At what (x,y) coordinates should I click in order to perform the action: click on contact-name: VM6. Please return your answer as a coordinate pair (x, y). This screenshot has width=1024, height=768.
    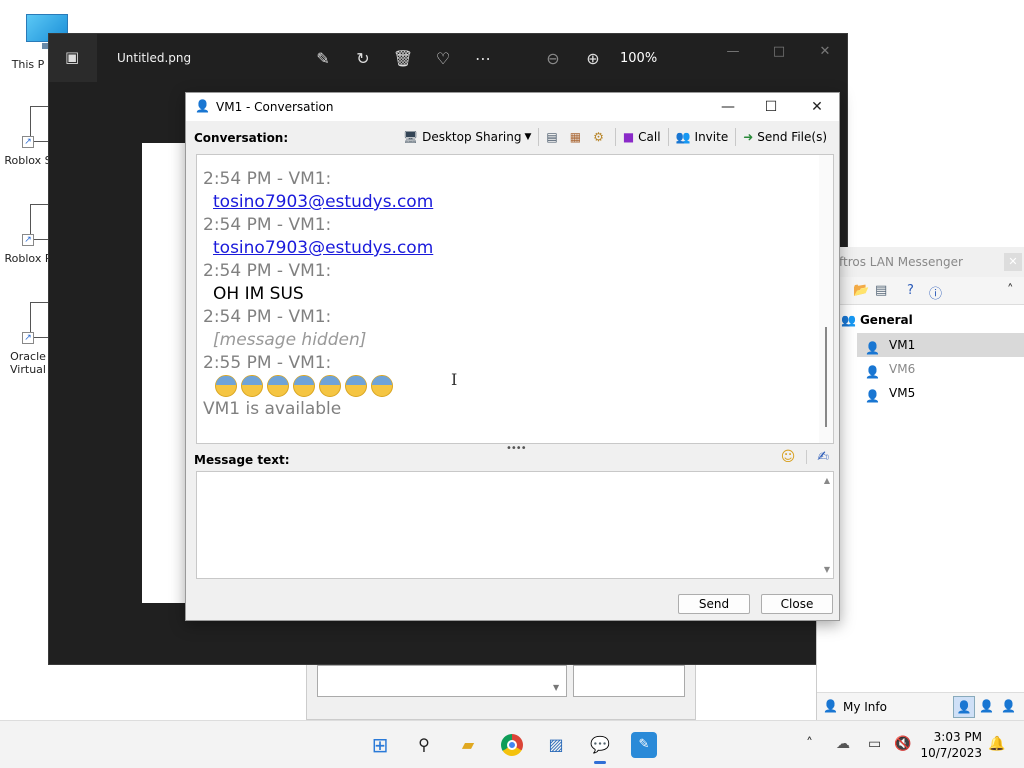
    Looking at the image, I should click on (902, 369).